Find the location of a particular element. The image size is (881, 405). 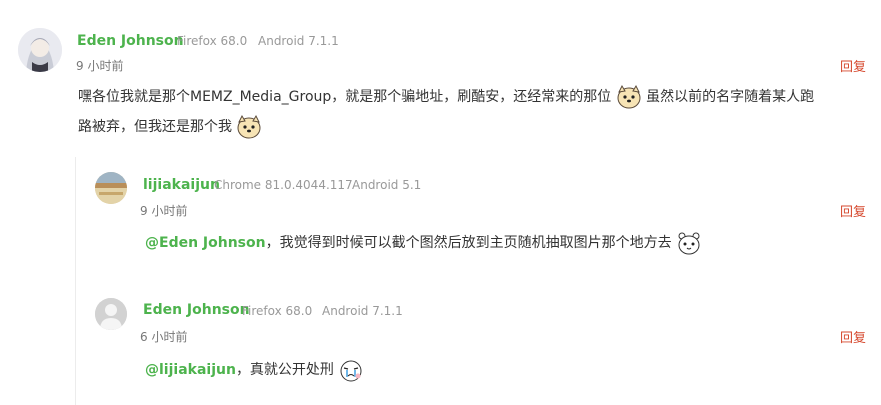

os-info: Android 5.1 is located at coordinates (387, 185).